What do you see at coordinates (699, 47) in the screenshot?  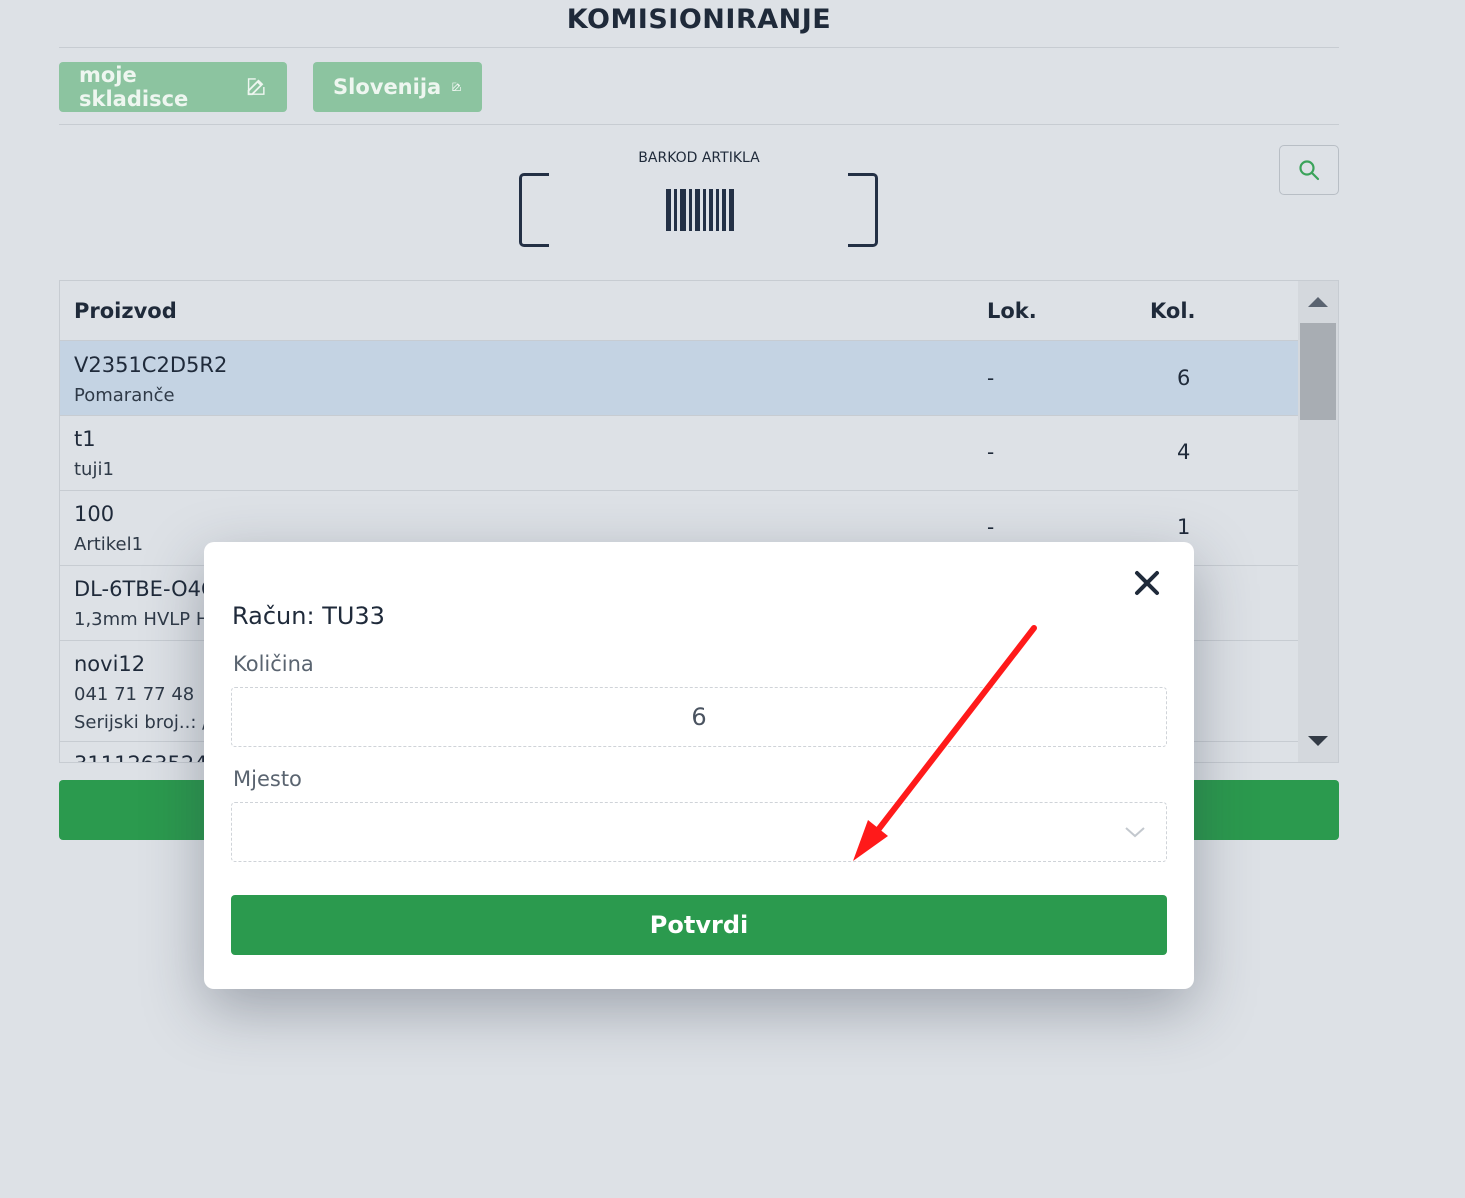 I see `header-divider` at bounding box center [699, 47].